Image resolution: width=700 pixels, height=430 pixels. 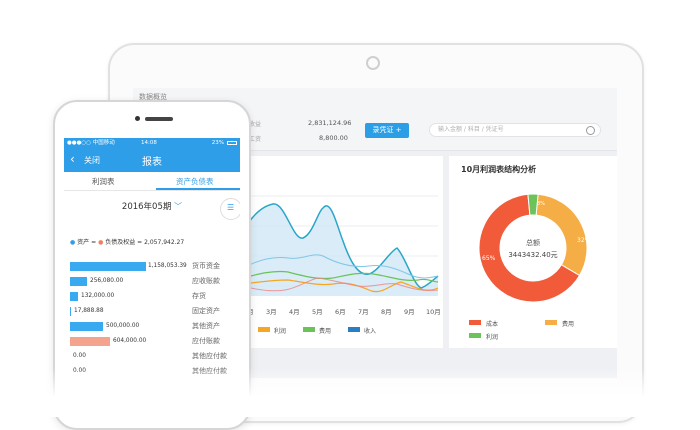 I want to click on phone-speaker, so click(x=159, y=119).